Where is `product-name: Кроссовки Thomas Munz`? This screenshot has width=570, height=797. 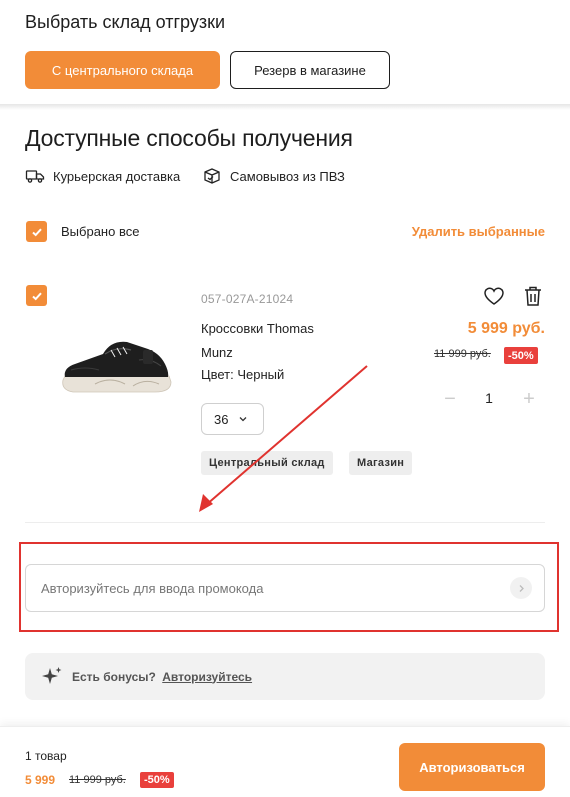
product-name: Кроссовки Thomas Munz is located at coordinates (271, 341).